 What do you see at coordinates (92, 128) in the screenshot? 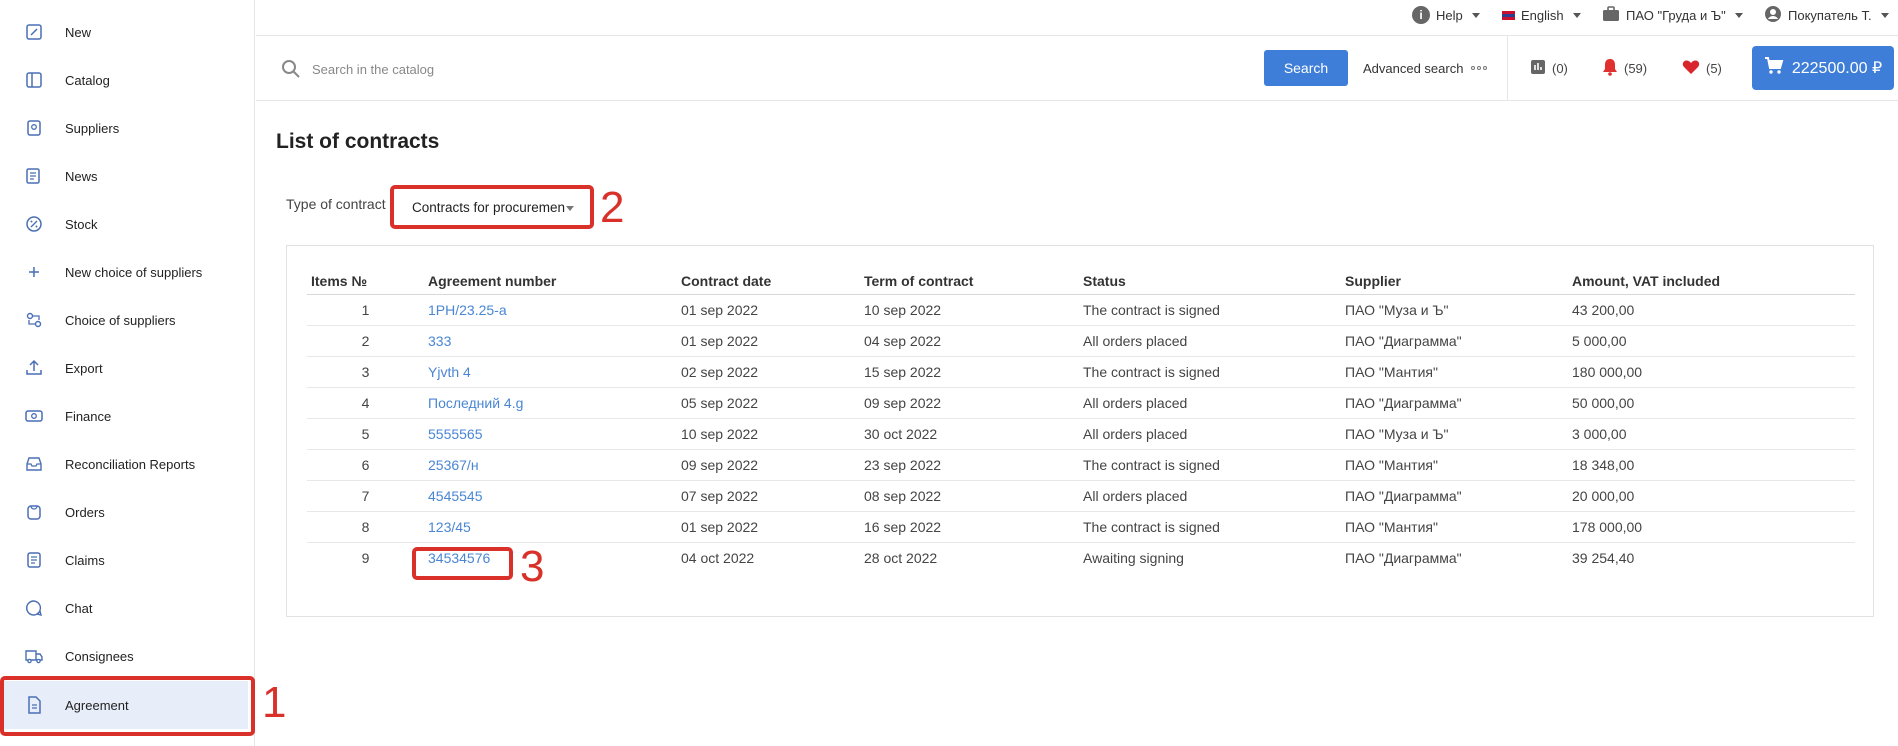
I see `sidebar-item-label: Suppliers` at bounding box center [92, 128].